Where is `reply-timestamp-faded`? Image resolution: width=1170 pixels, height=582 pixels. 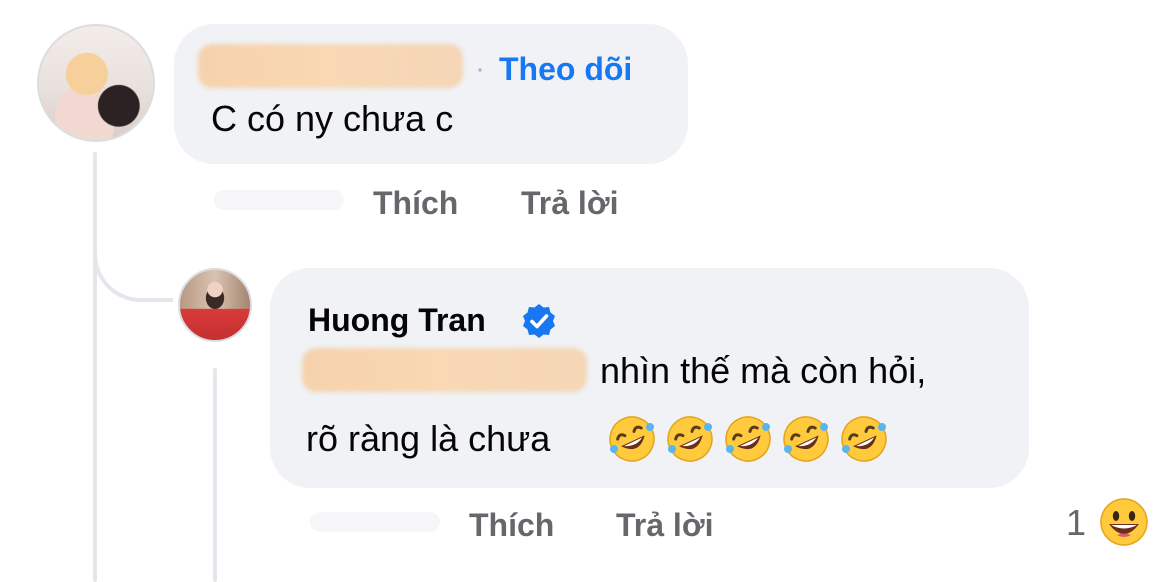
reply-timestamp-faded is located at coordinates (375, 522).